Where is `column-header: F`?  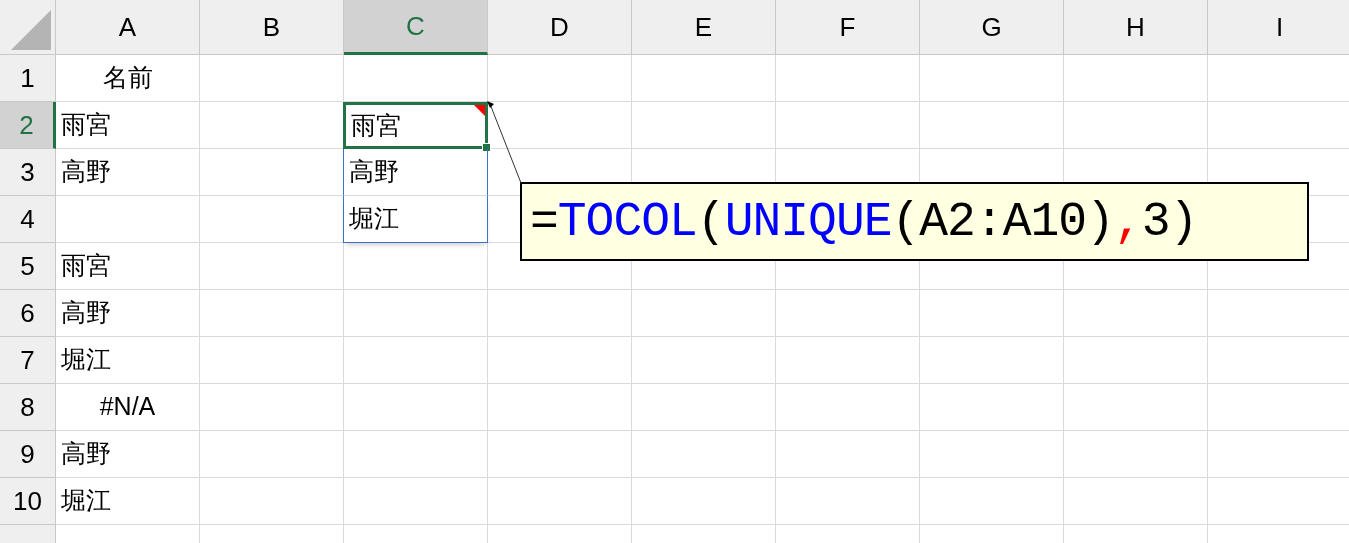 column-header: F is located at coordinates (848, 27).